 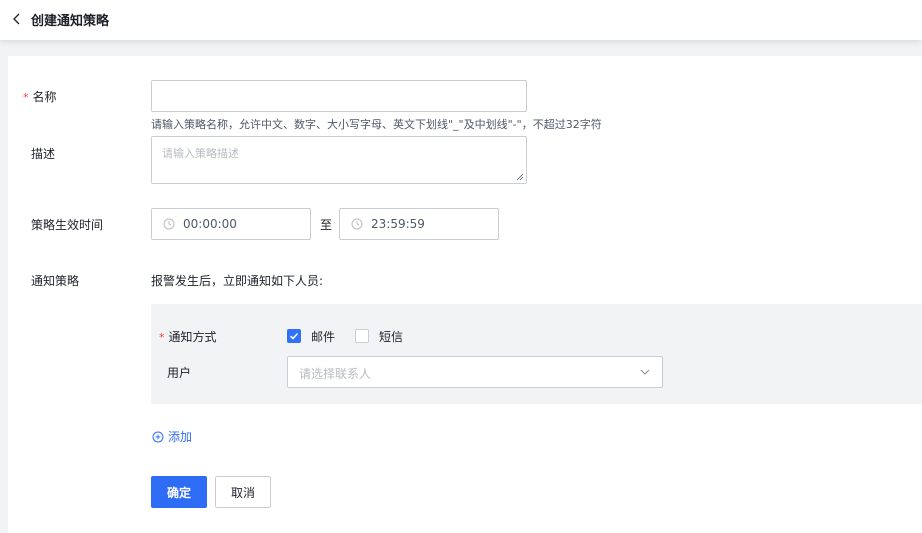 What do you see at coordinates (17, 19) in the screenshot?
I see `back-arrow-icon` at bounding box center [17, 19].